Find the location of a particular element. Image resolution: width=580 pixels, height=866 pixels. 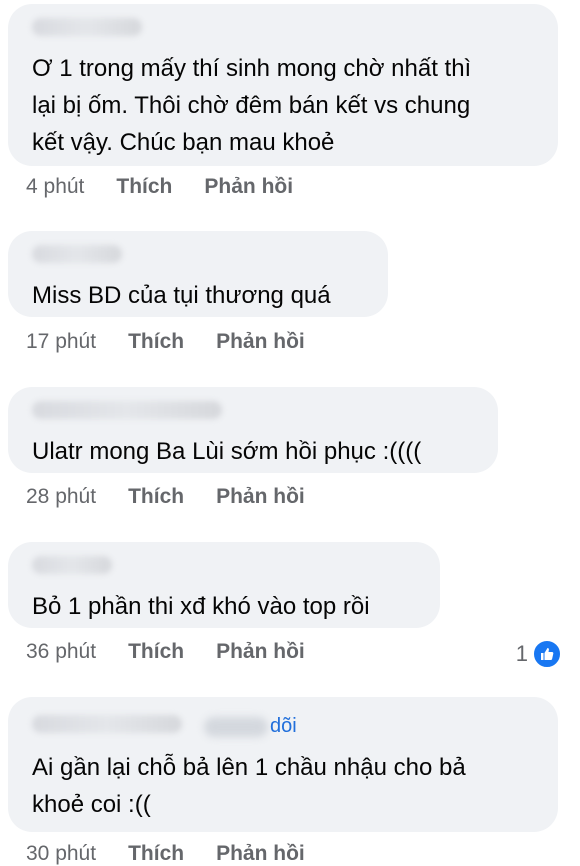

comment-text: Ulatr mong Ba Lùi sớm hồi phục :(((( is located at coordinates (227, 451).